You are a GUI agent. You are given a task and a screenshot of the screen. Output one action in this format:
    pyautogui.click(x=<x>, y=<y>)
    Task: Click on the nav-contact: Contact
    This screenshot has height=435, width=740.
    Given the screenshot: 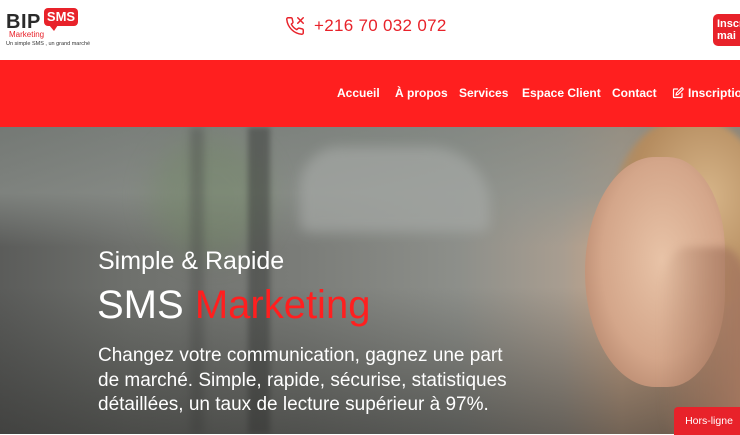 What is the action you would take?
    pyautogui.click(x=634, y=93)
    